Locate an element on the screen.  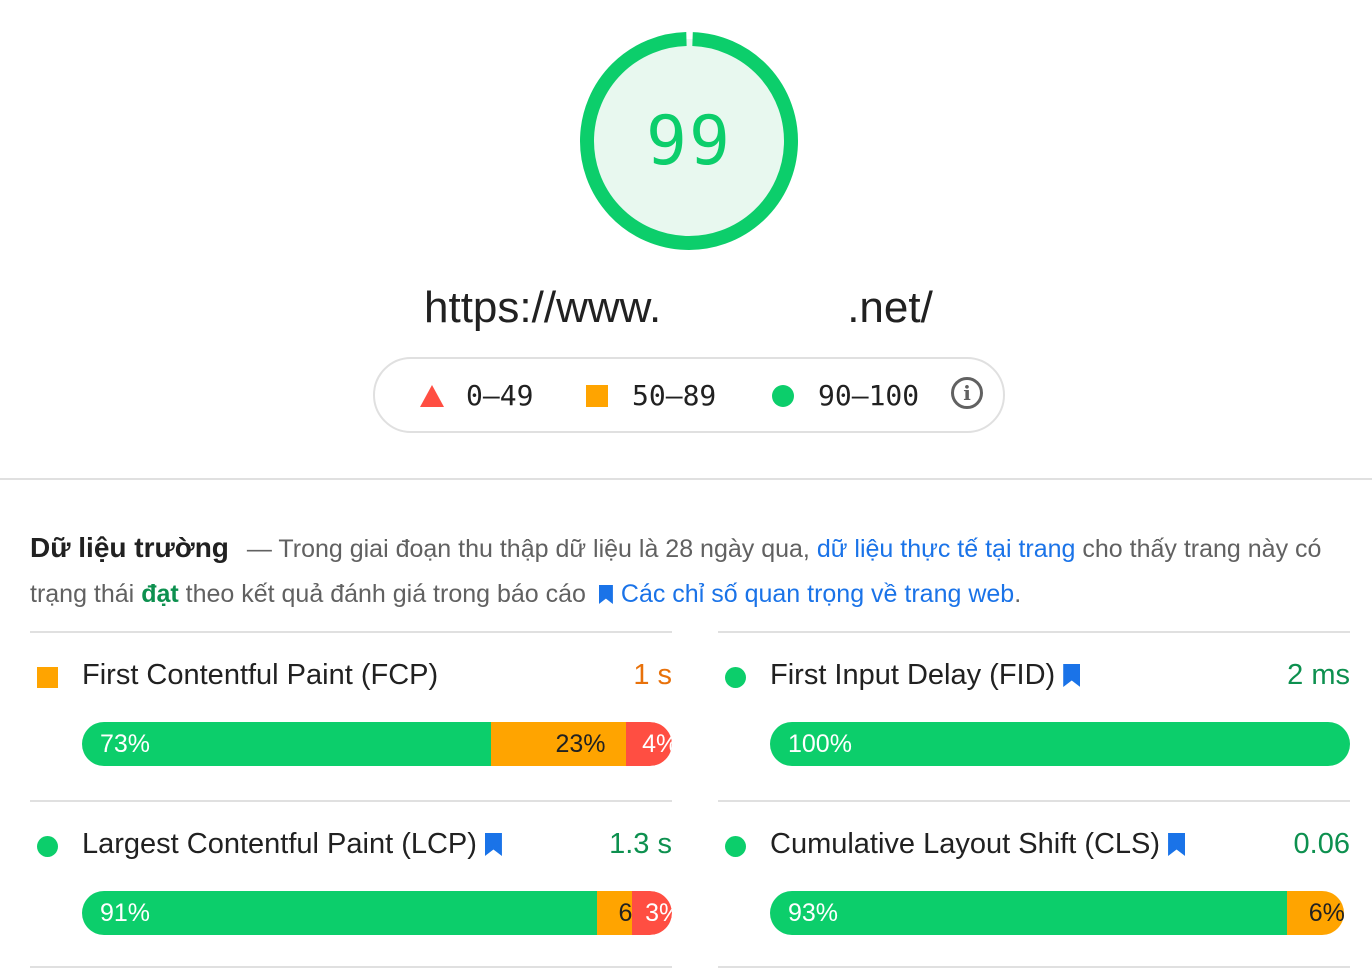
legend-item-good: 90–100 is located at coordinates (845, 395).